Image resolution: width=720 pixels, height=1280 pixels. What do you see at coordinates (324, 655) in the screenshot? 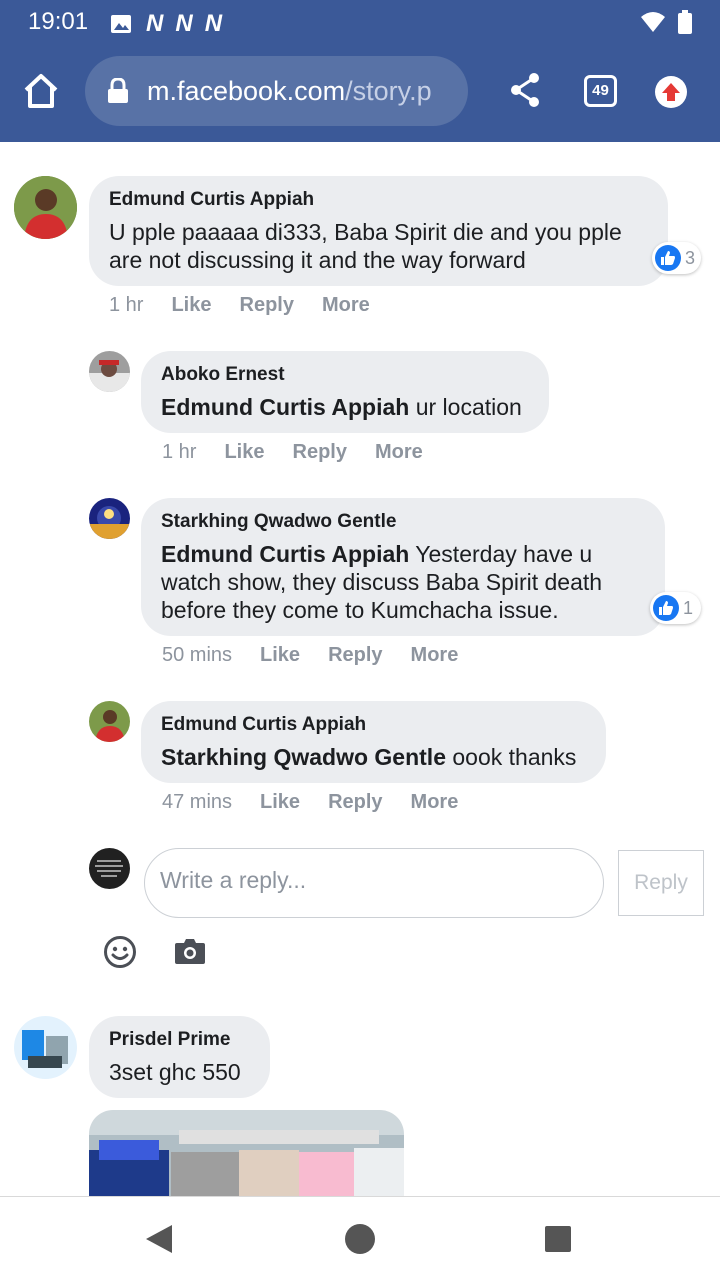
I see `reply-actions: 50 mins Like Reply More` at bounding box center [324, 655].